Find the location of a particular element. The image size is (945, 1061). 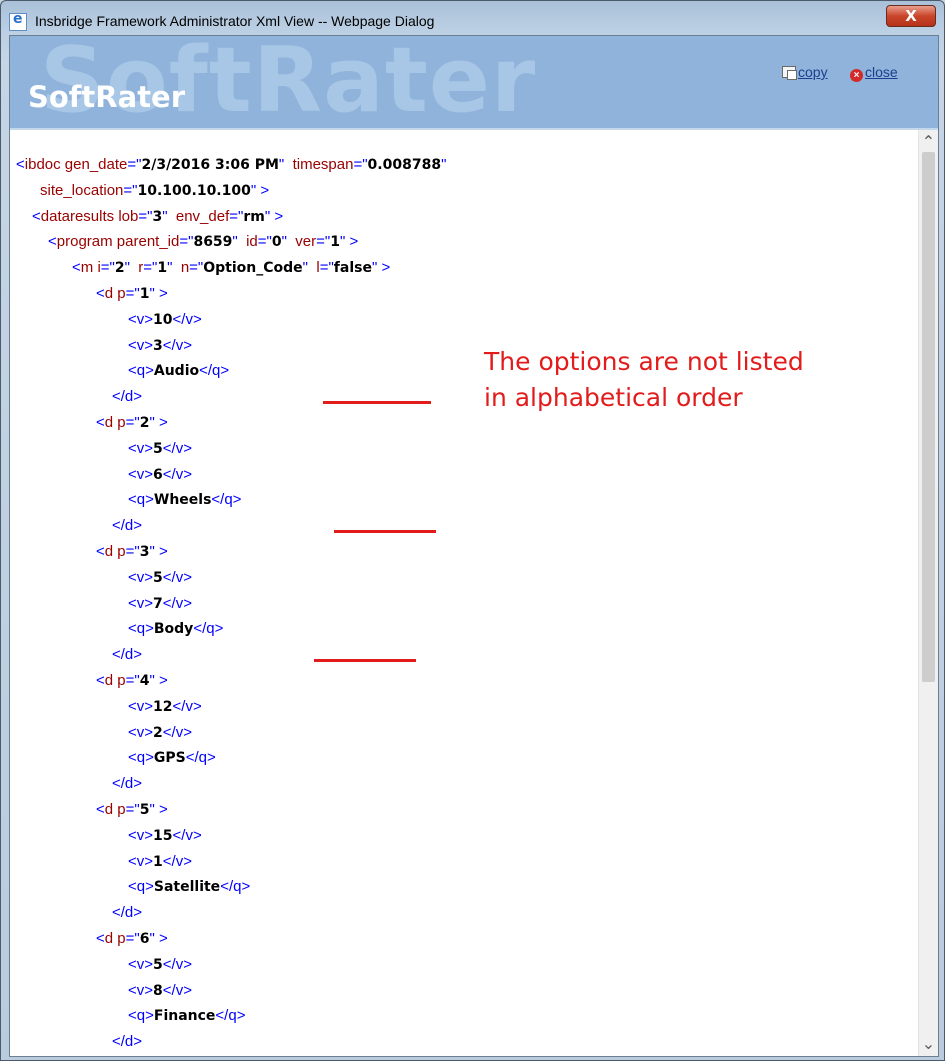

xml-line-v: <v>6</v> is located at coordinates (160, 474).